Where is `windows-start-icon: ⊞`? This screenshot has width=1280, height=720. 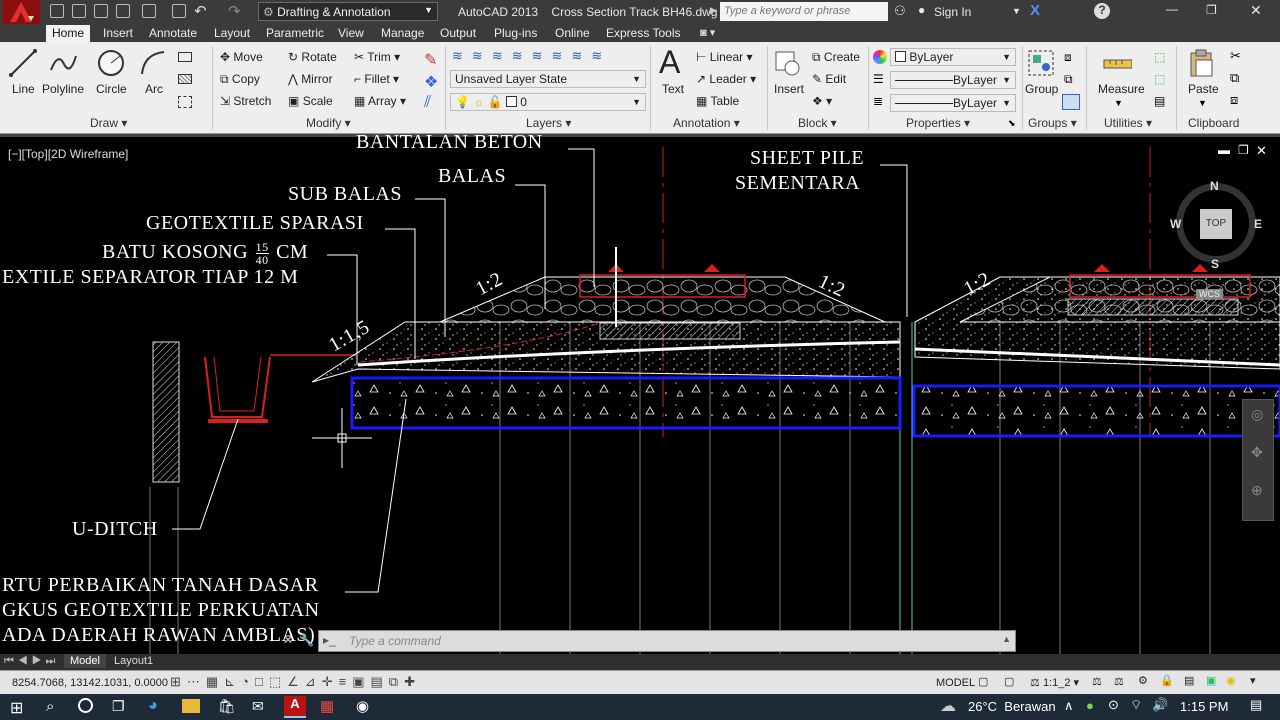 windows-start-icon: ⊞ is located at coordinates (16, 708).